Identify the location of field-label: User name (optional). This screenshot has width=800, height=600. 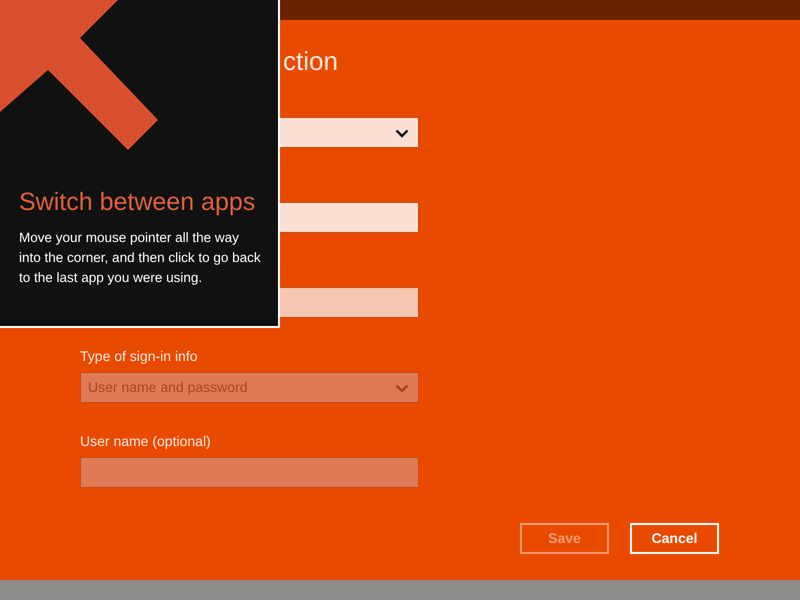
(146, 441).